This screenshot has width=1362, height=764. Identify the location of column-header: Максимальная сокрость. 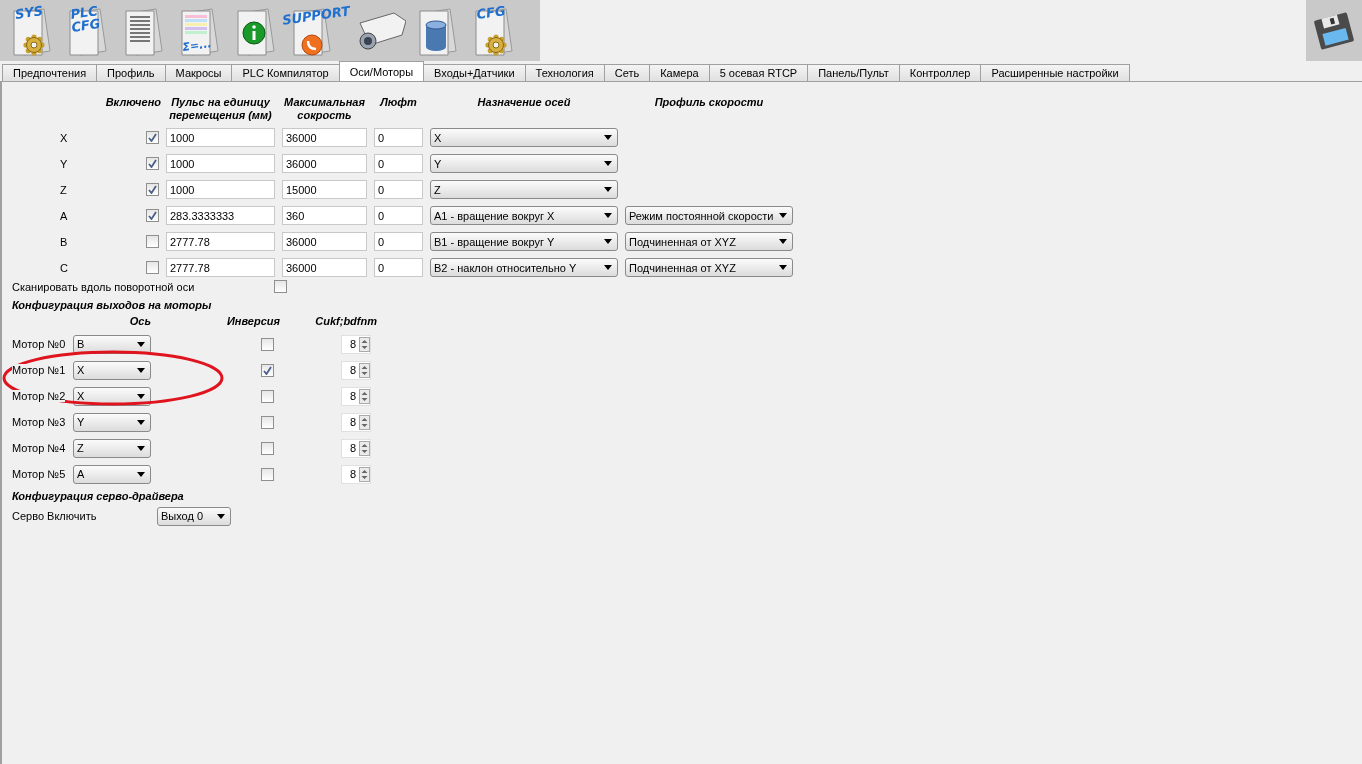
(324, 109).